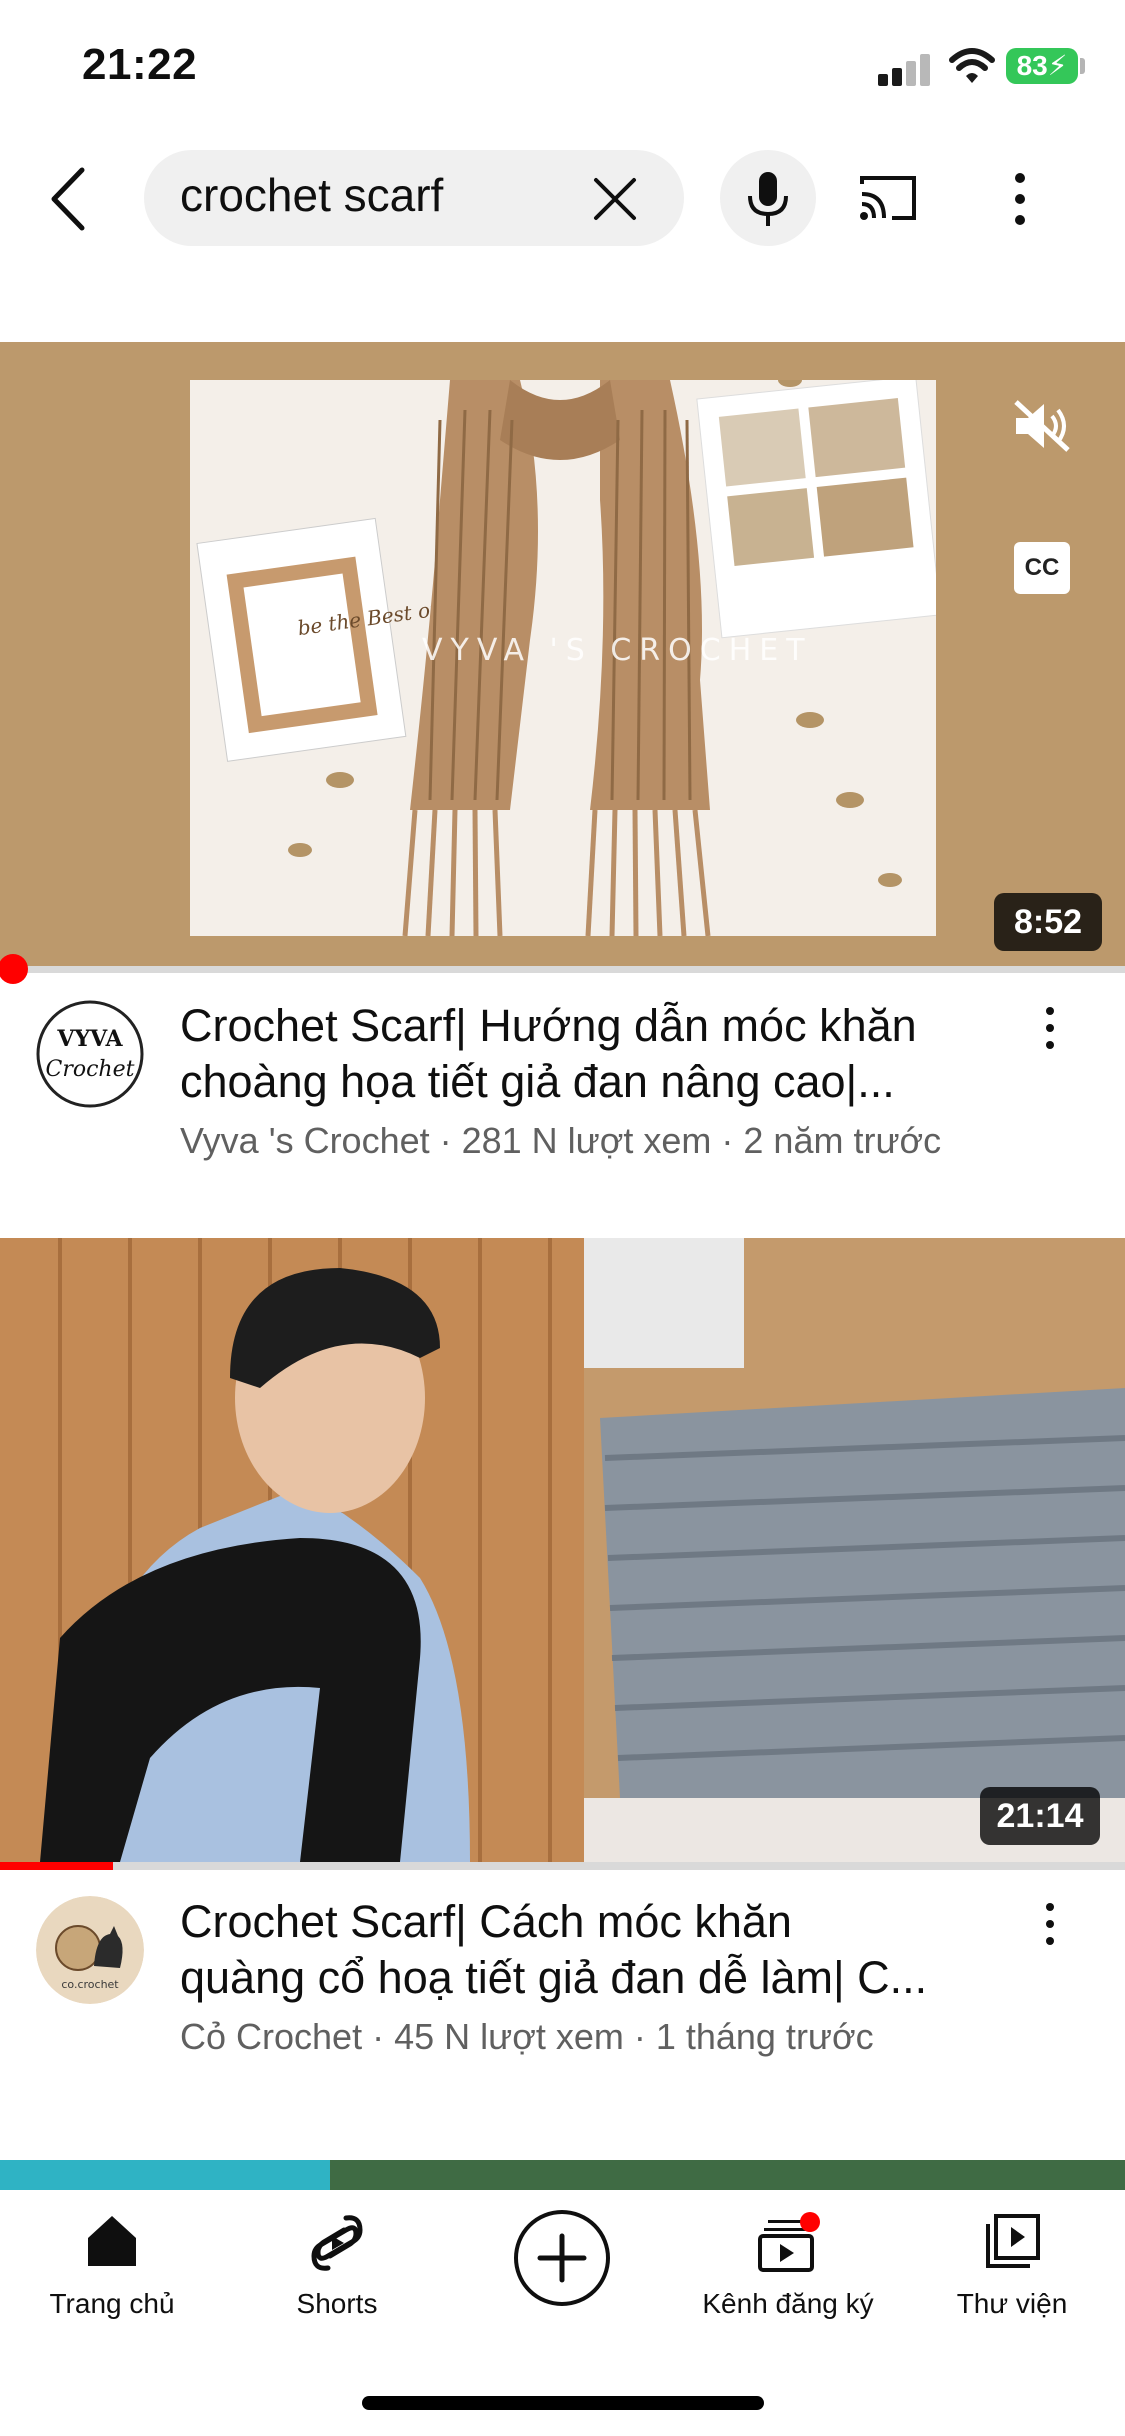 The height and width of the screenshot is (2436, 1125). What do you see at coordinates (311, 195) in the screenshot?
I see `search-query: crochet scarf` at bounding box center [311, 195].